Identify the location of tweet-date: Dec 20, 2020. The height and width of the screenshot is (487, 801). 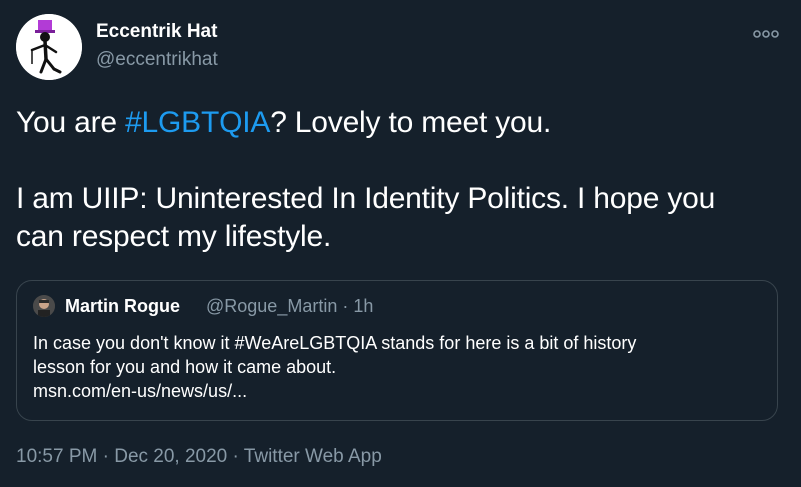
(170, 456).